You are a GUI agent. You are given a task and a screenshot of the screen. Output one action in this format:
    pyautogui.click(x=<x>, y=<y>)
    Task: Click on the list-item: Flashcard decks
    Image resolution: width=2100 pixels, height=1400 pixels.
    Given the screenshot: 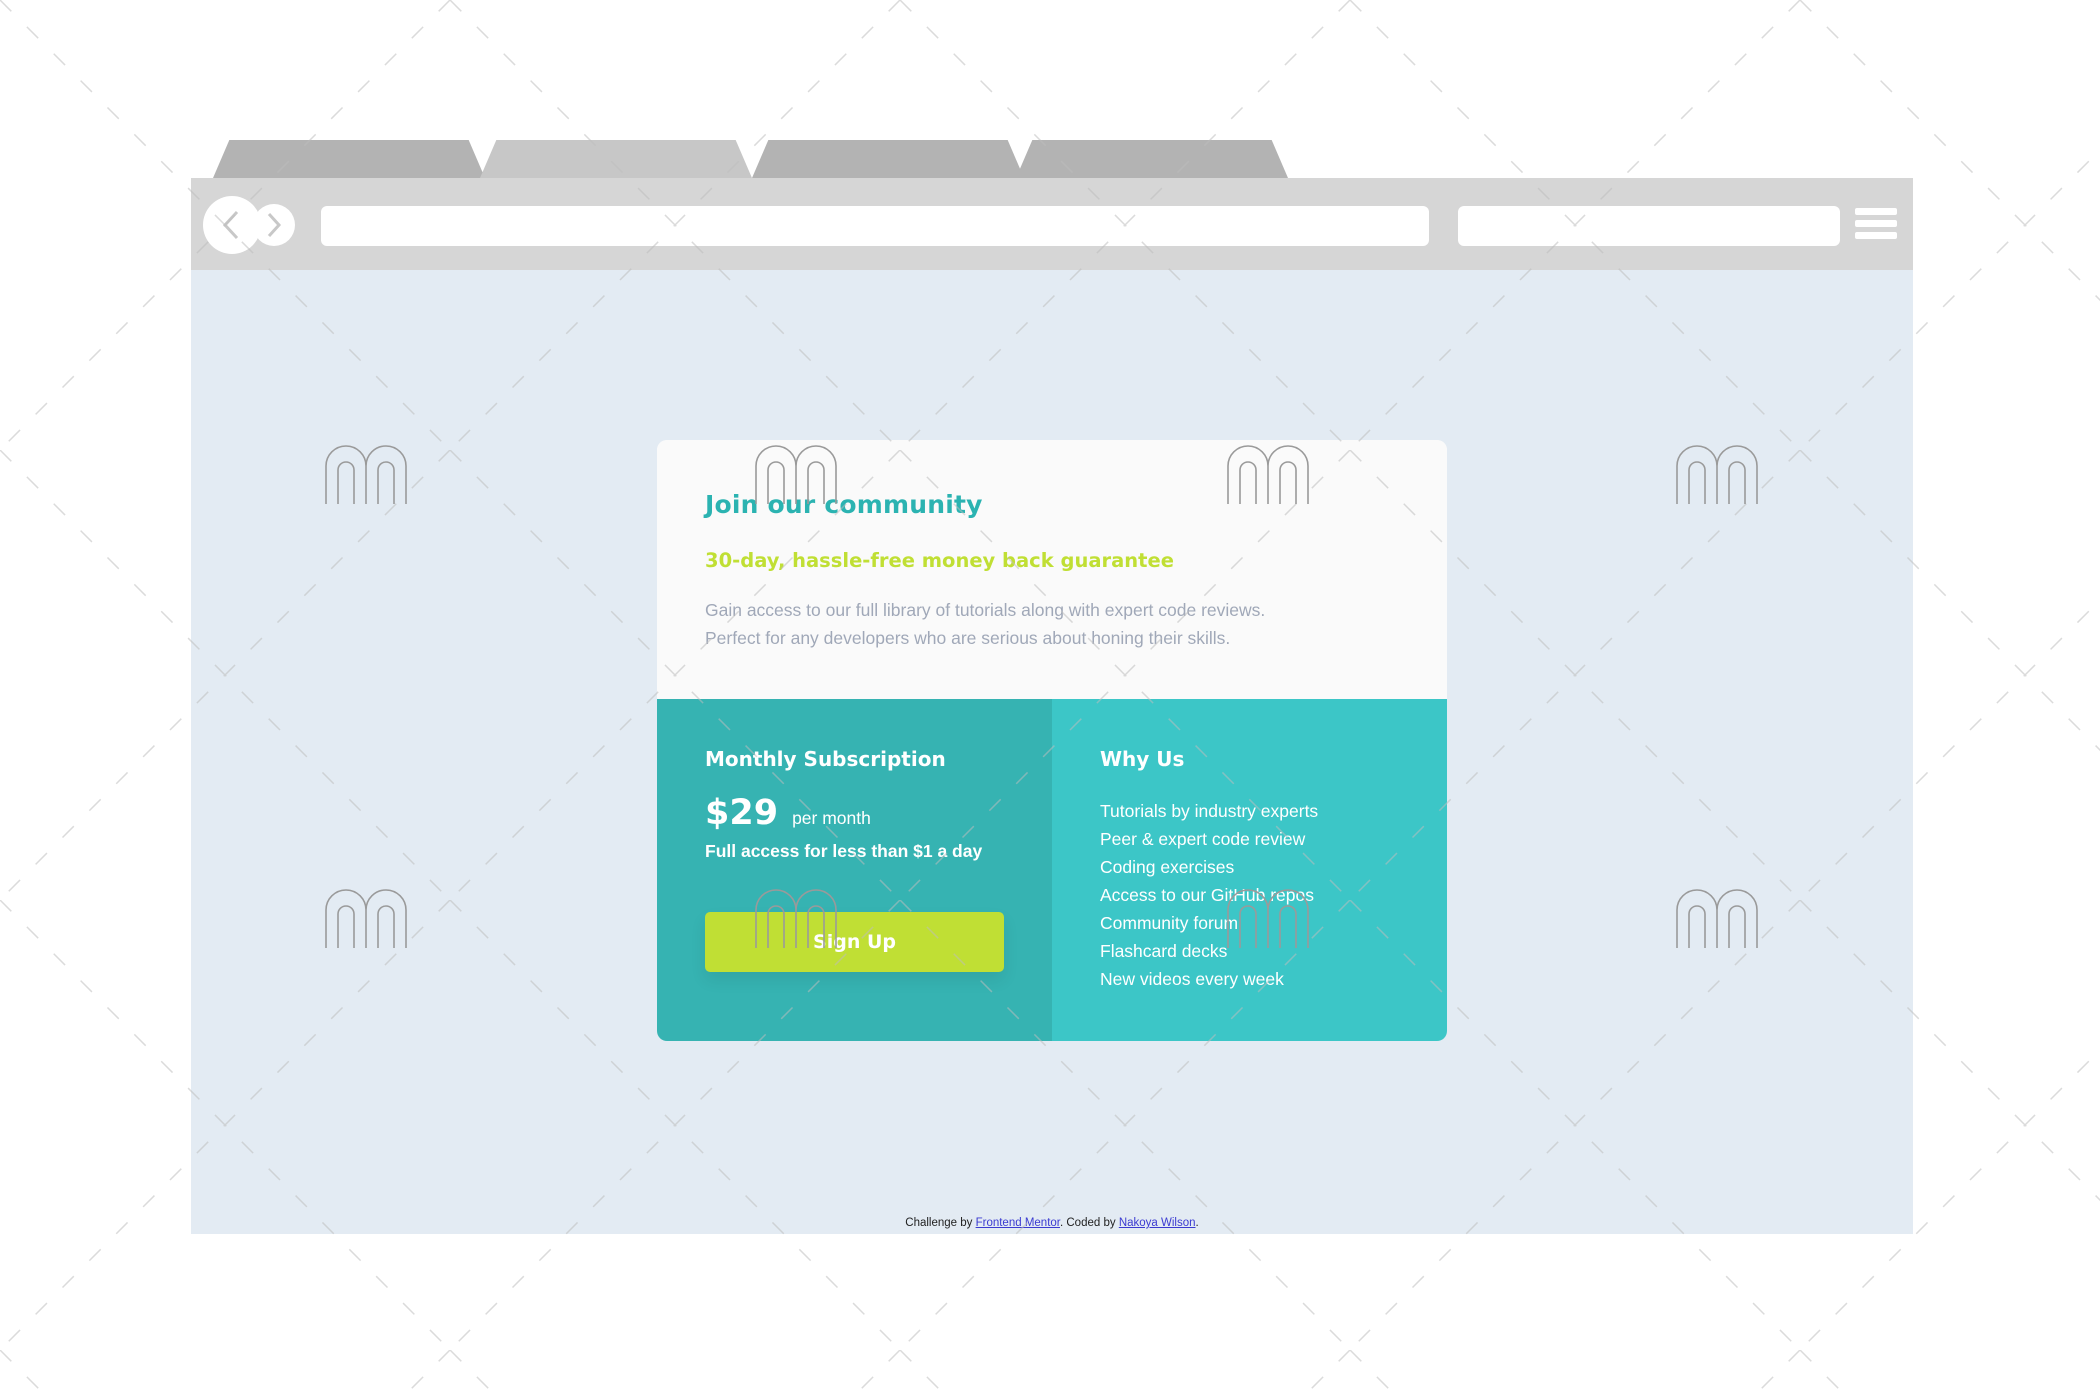 What is the action you would take?
    pyautogui.click(x=1164, y=951)
    